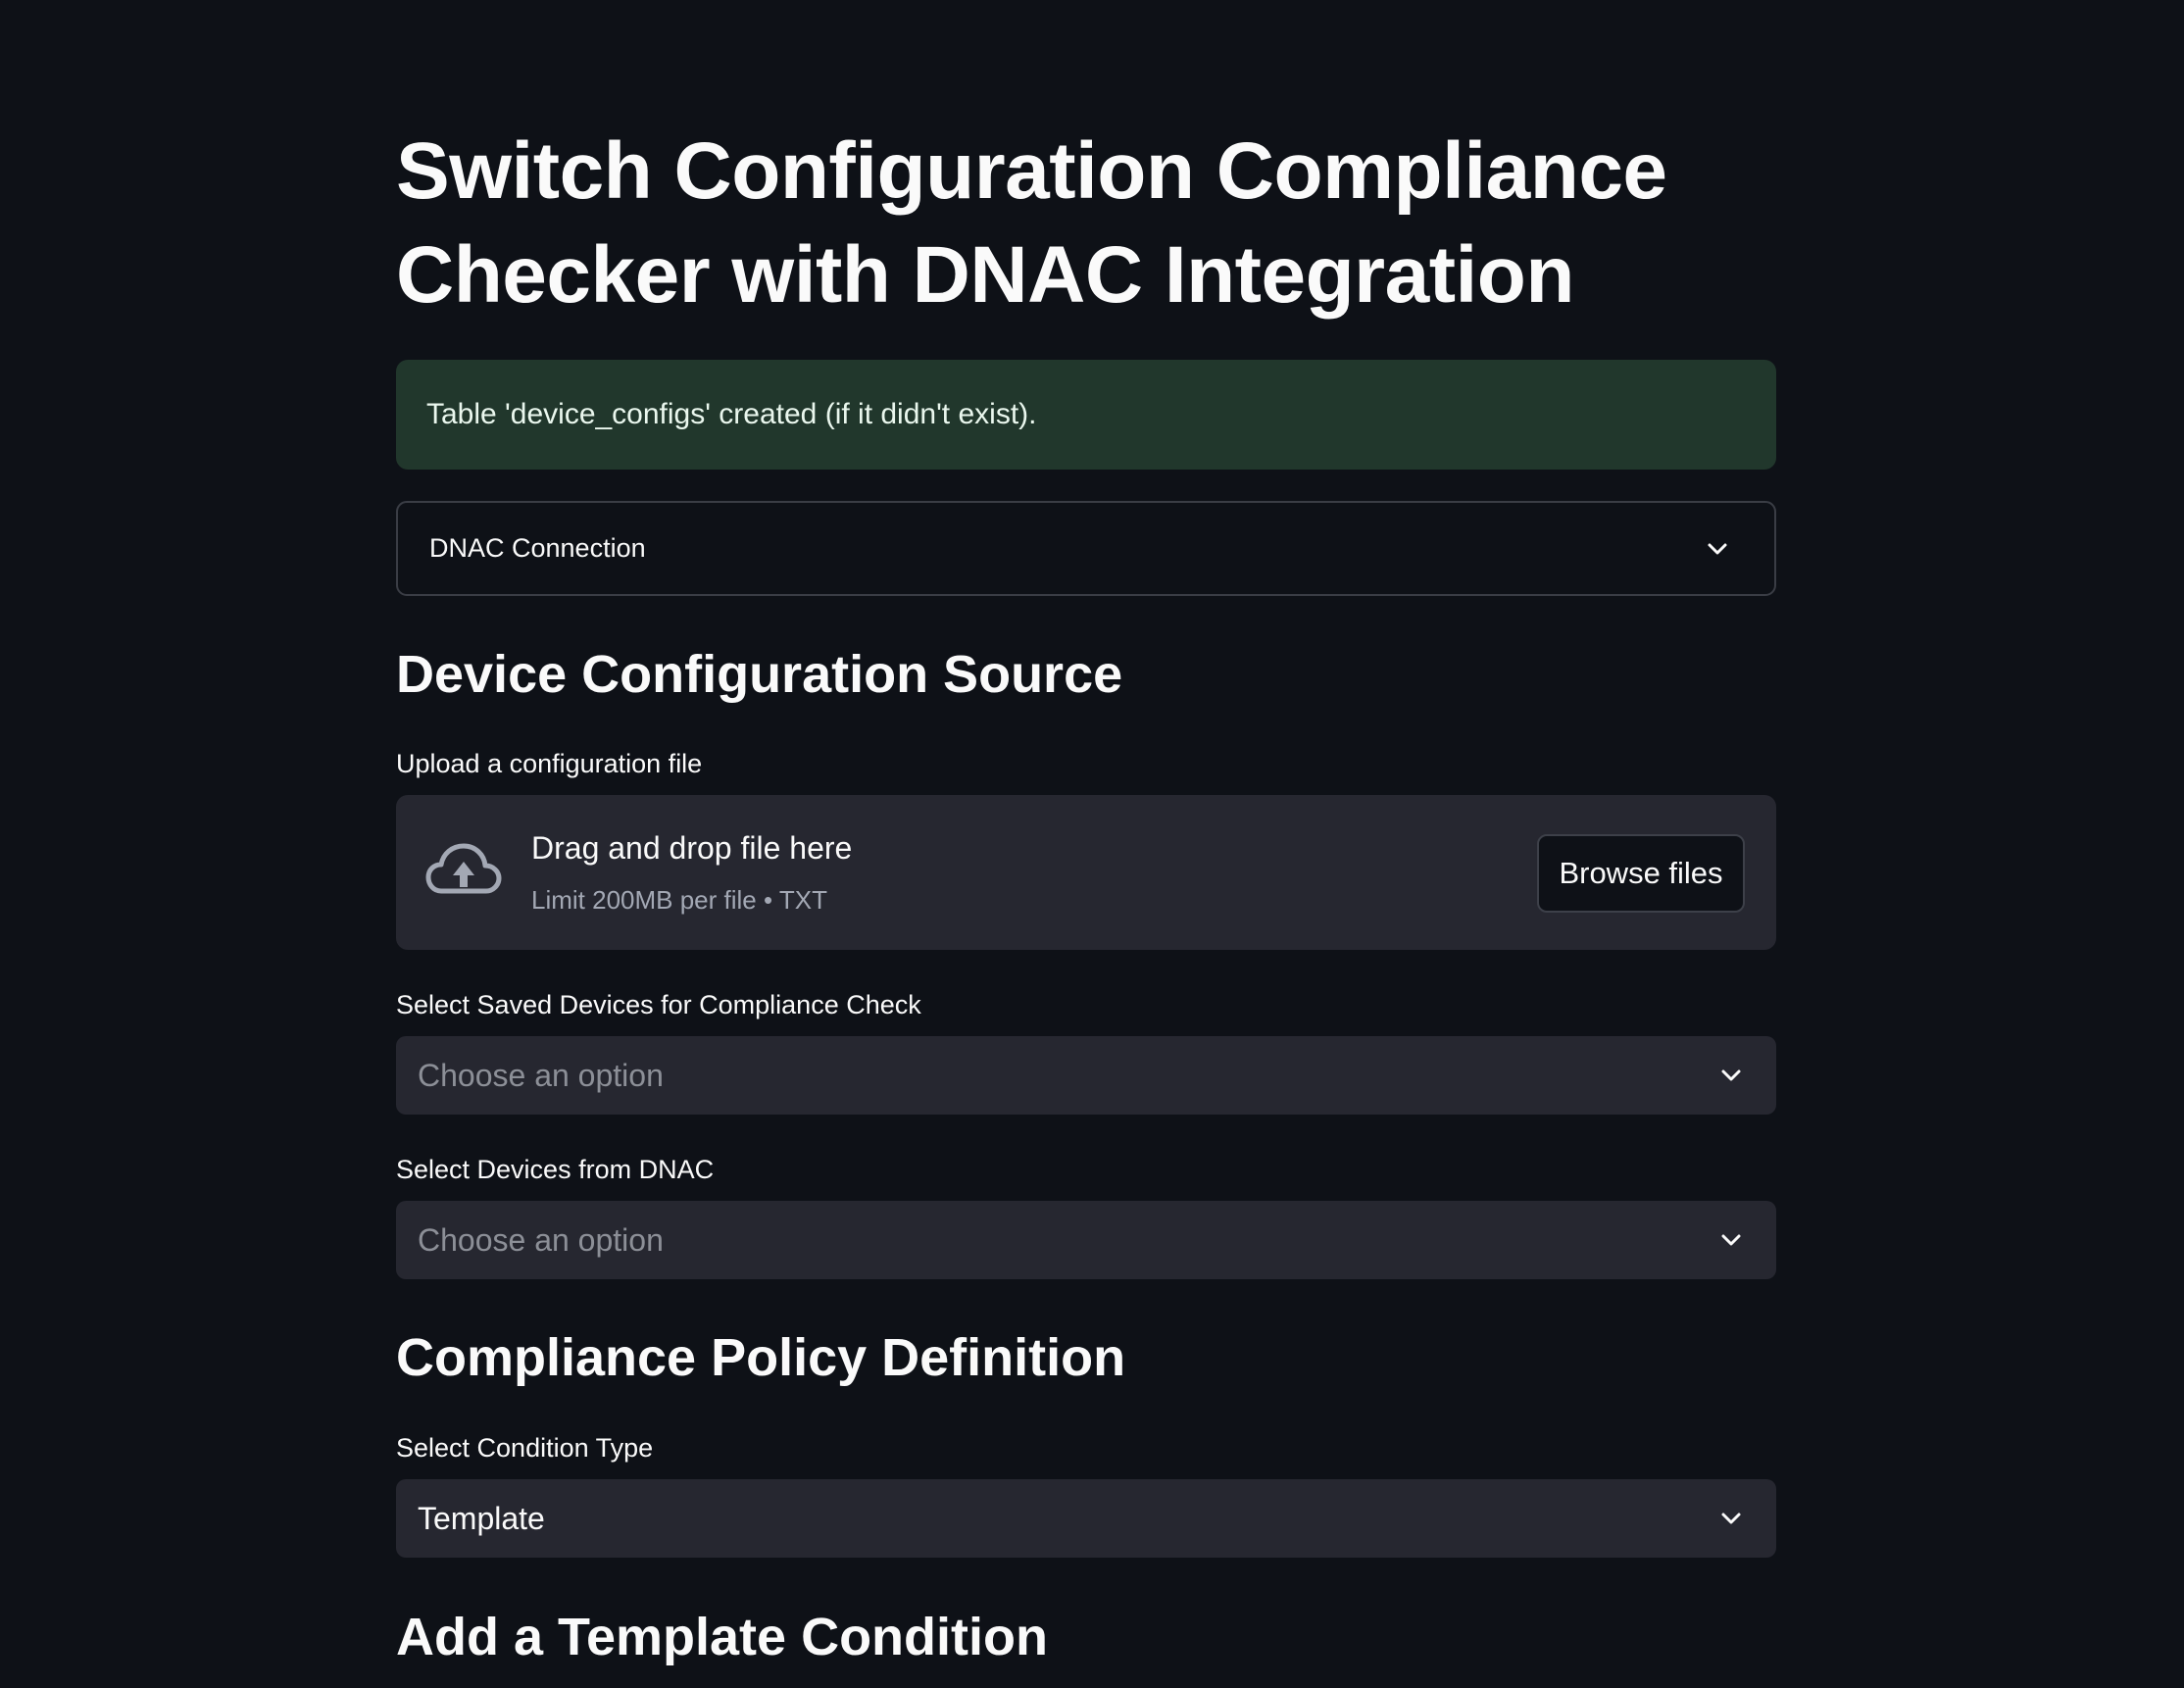 Image resolution: width=2184 pixels, height=1688 pixels. Describe the element at coordinates (1641, 874) in the screenshot. I see `browse-files-button: Browse files` at that location.